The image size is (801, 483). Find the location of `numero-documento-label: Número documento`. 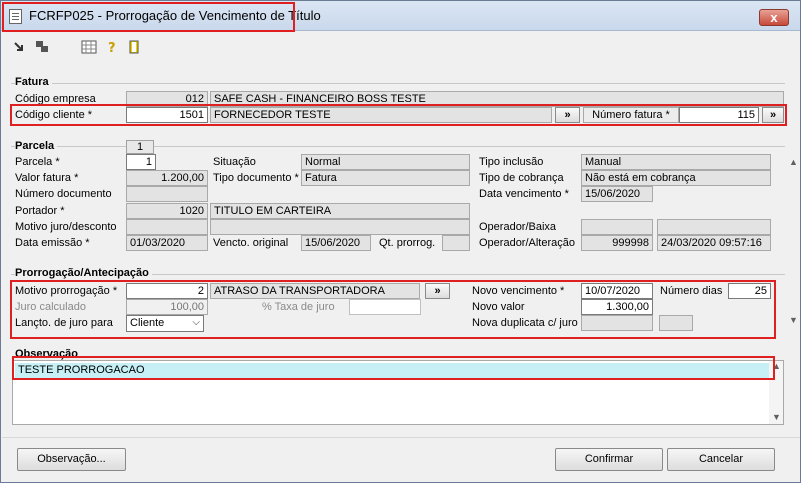

numero-documento-label: Número documento is located at coordinates (63, 194).